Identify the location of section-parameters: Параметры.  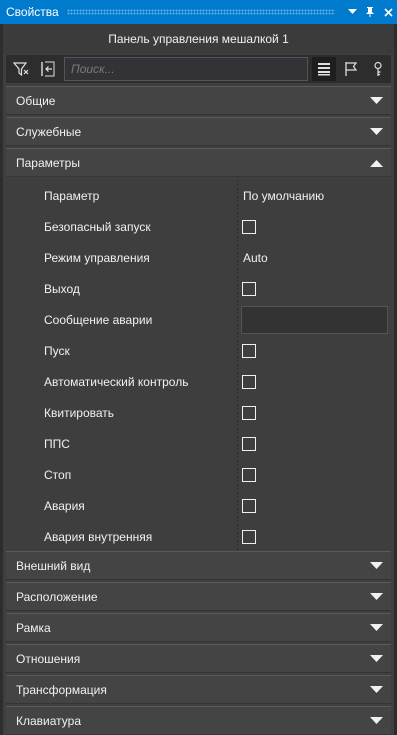
(198, 162).